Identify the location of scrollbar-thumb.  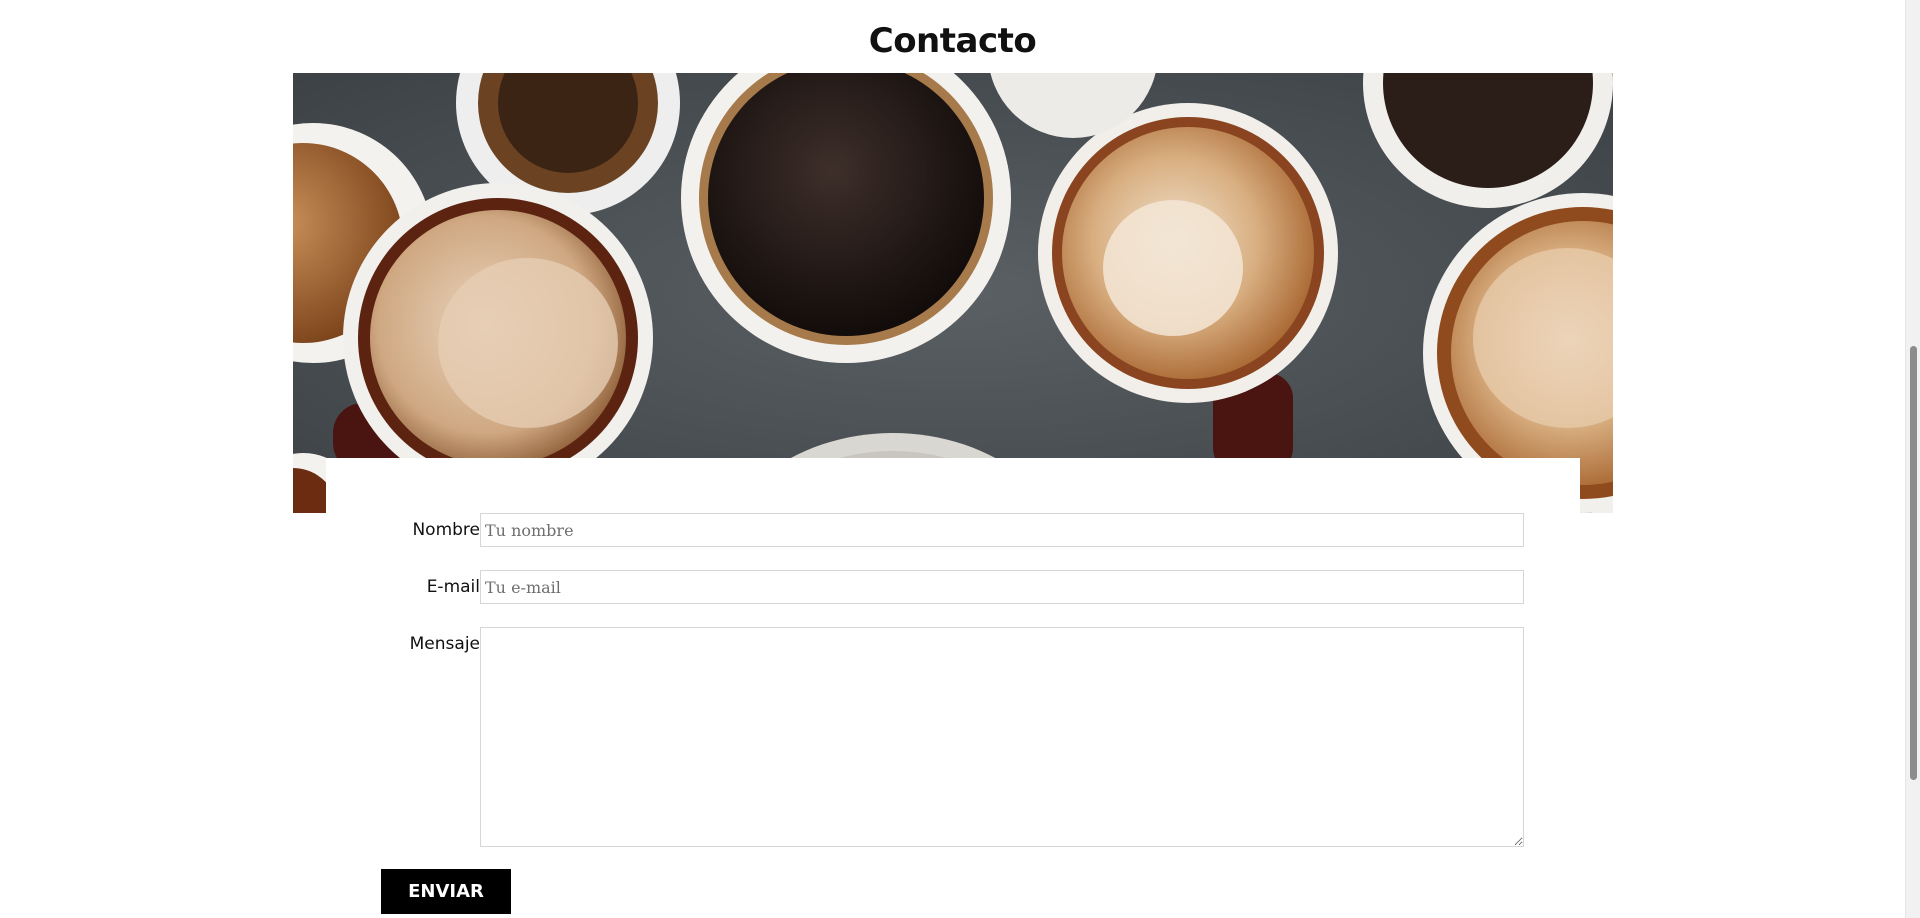
(1913, 563).